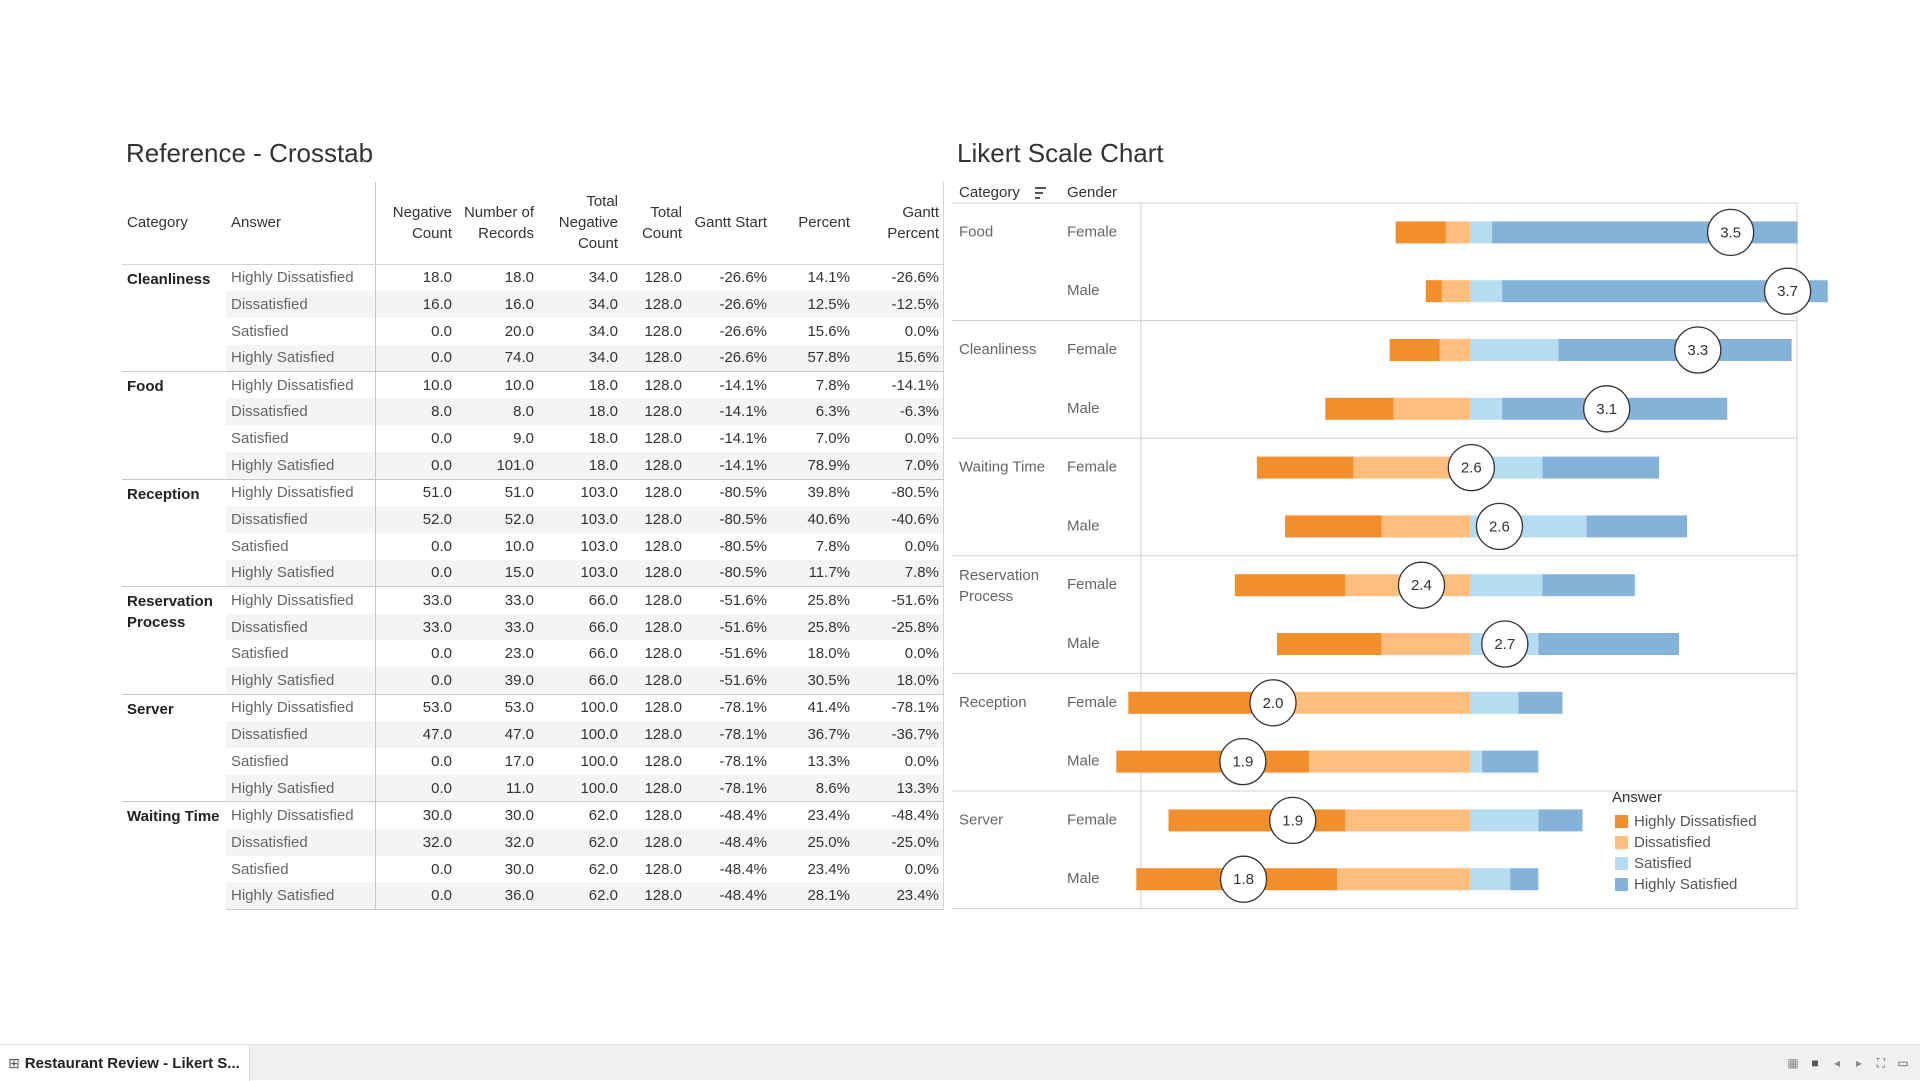 The image size is (1920, 1081). What do you see at coordinates (1848, 1063) in the screenshot?
I see `sheet-nav-controls: ▦ ■ ◂ ▸ ⛶ ▭` at bounding box center [1848, 1063].